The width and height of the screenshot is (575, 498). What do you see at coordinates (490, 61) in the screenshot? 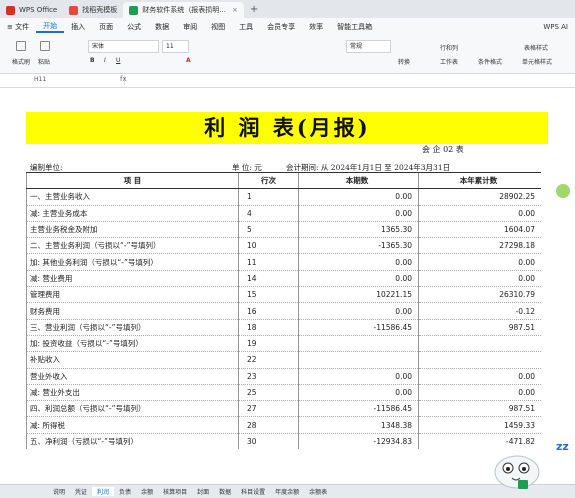
I see `cond-format-button: 条件格式` at bounding box center [490, 61].